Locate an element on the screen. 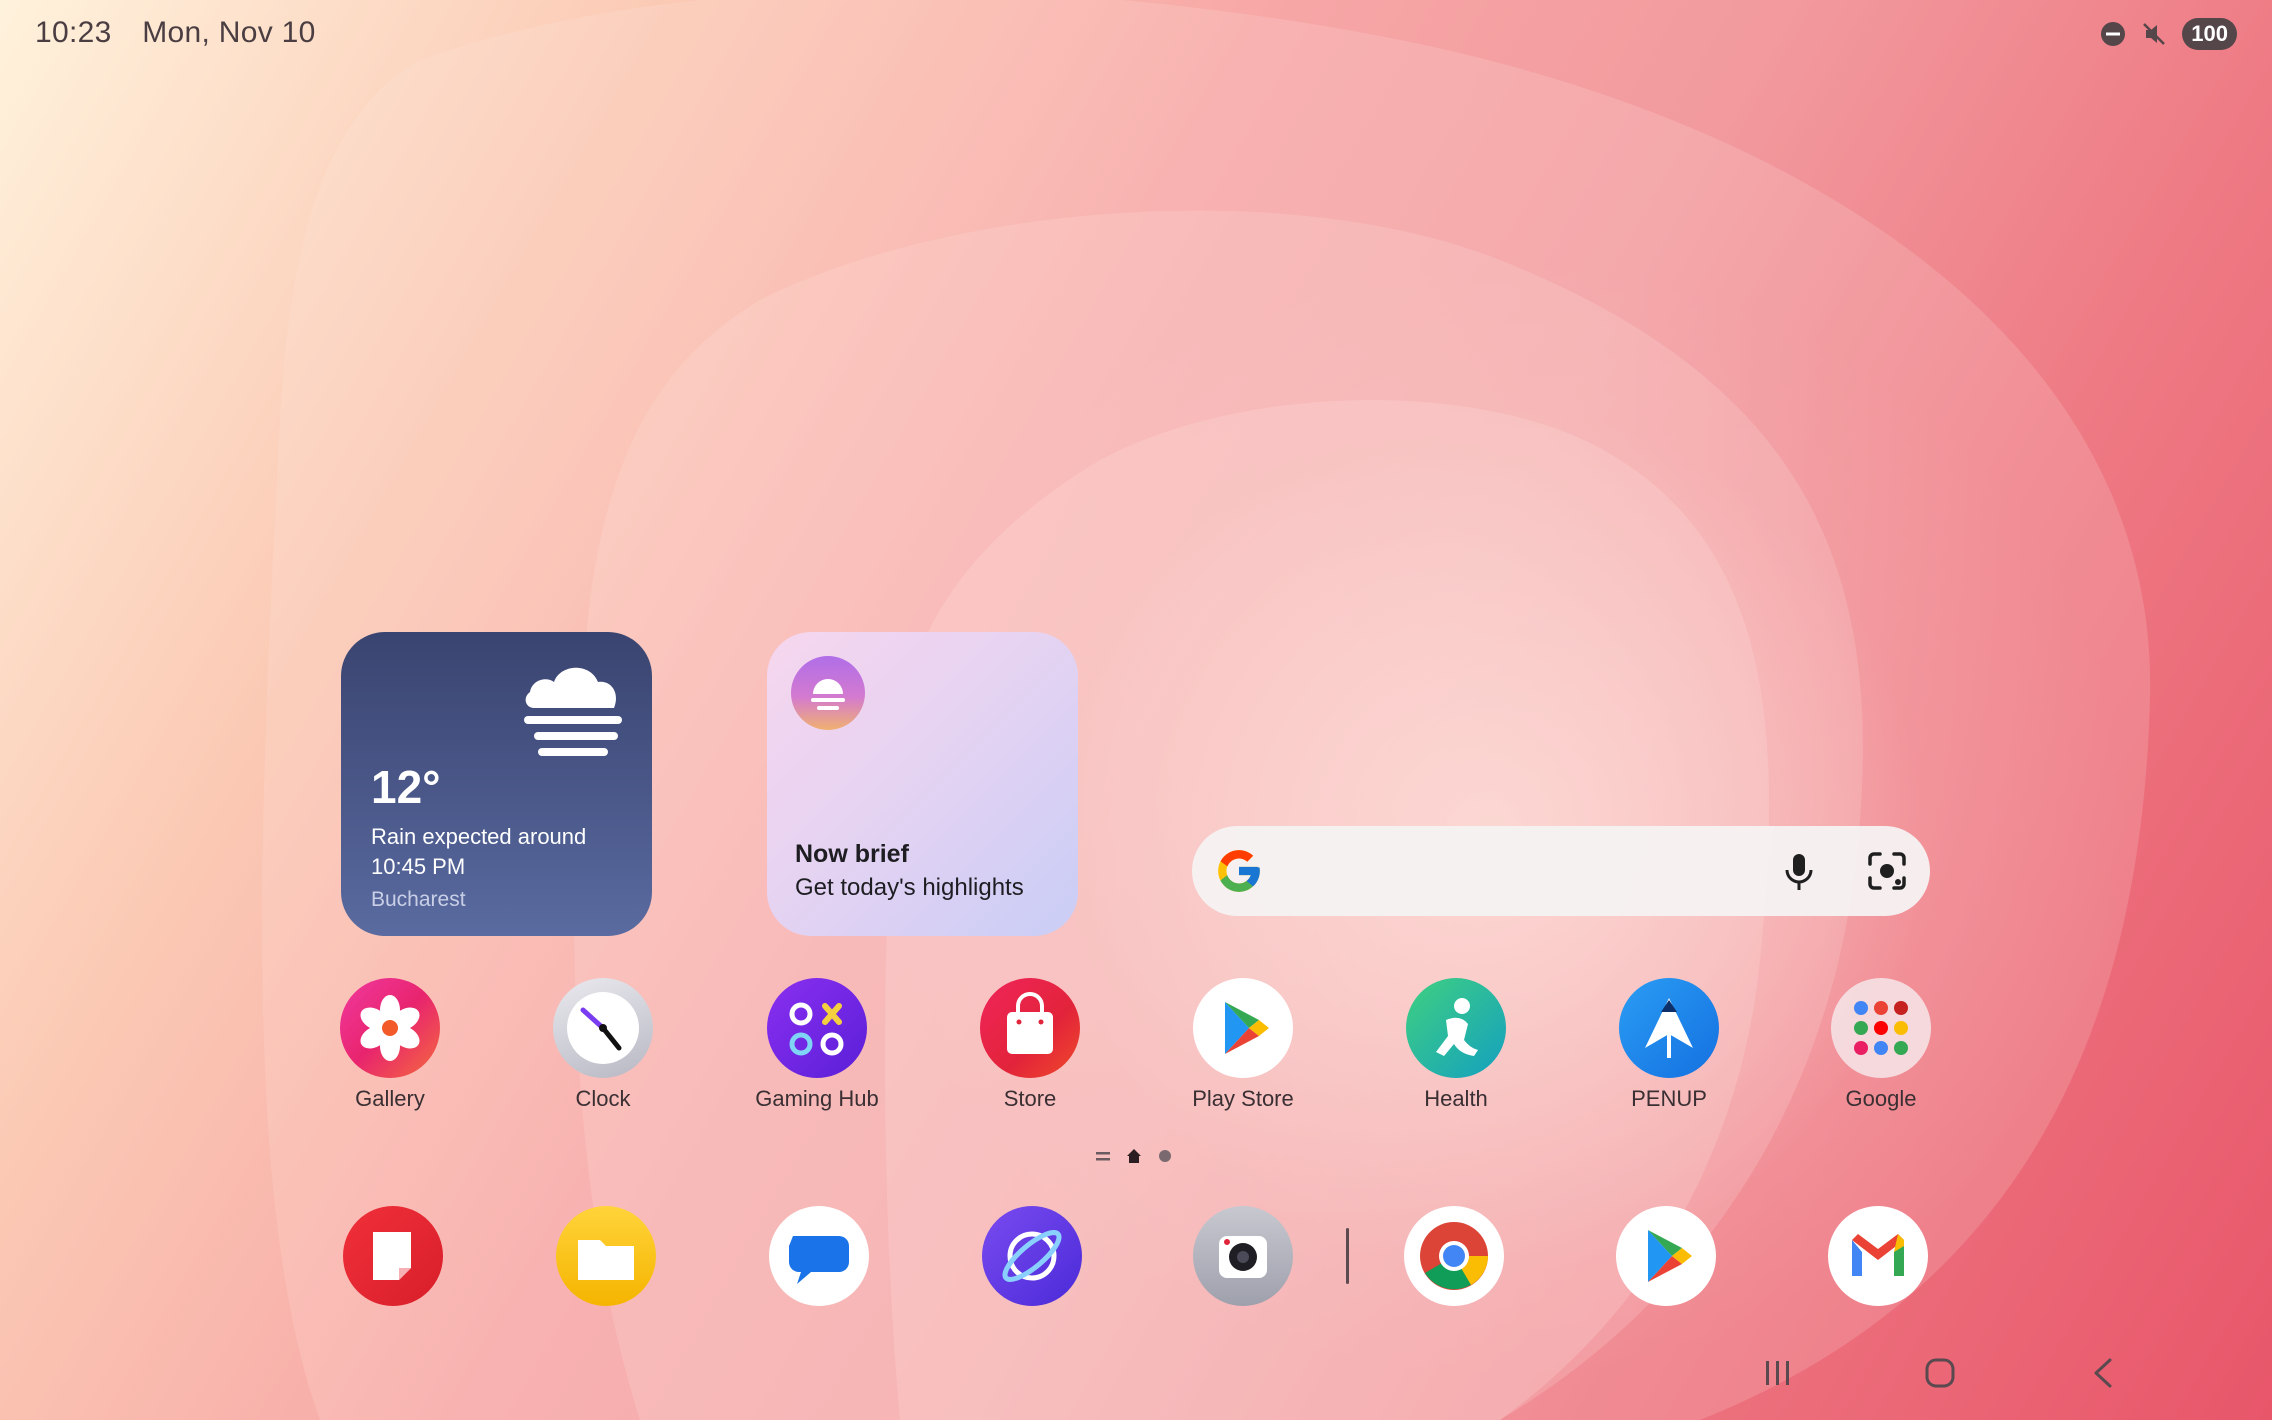 This screenshot has width=2272, height=1420. weather-temperature: 12° is located at coordinates (406, 787).